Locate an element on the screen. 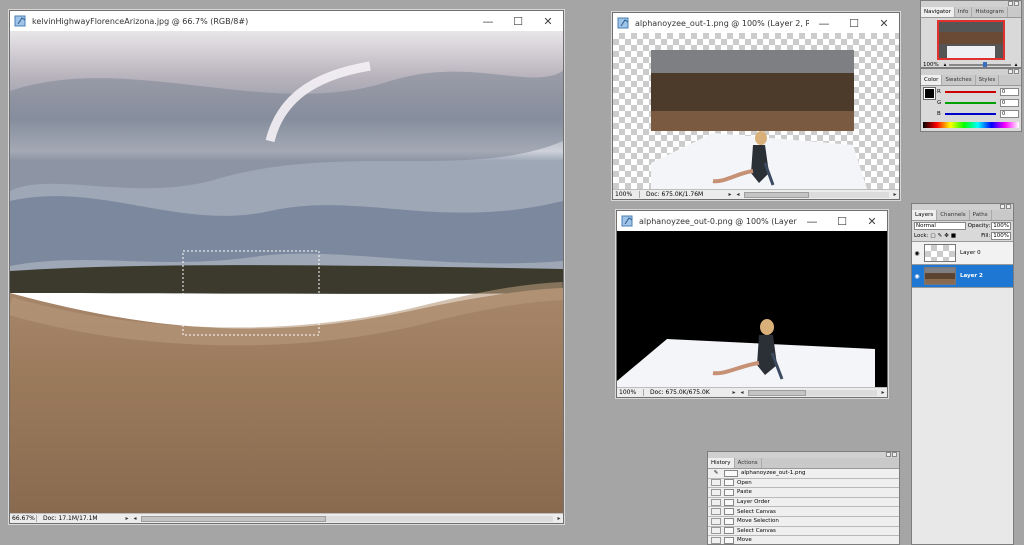  tab-channels: Channels is located at coordinates (953, 215).